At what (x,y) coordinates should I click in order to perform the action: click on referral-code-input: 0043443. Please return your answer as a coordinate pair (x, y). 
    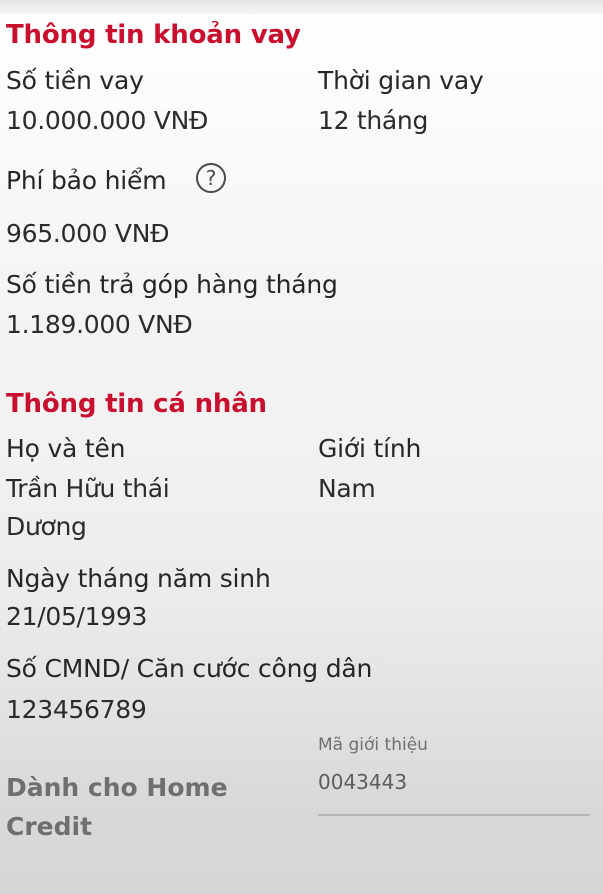
    Looking at the image, I should click on (362, 782).